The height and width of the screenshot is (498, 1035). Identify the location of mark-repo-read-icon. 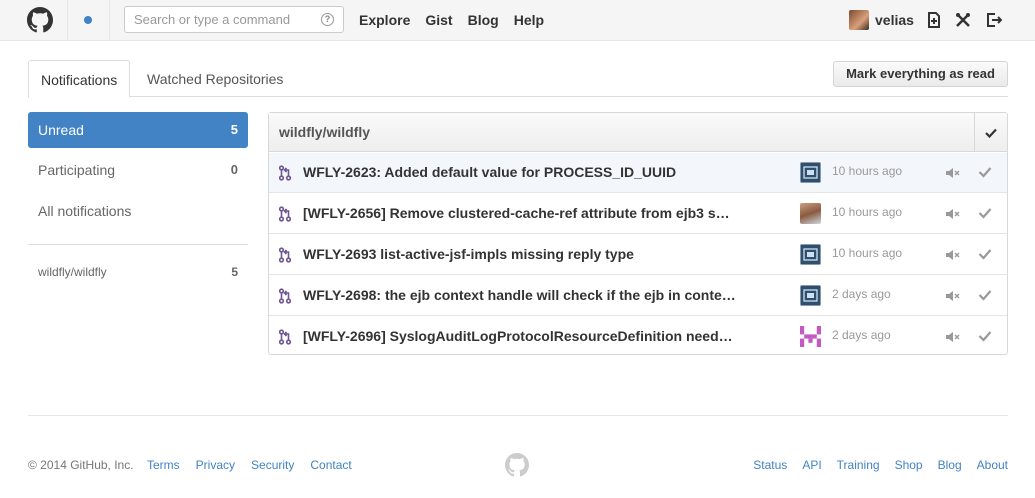
(990, 132).